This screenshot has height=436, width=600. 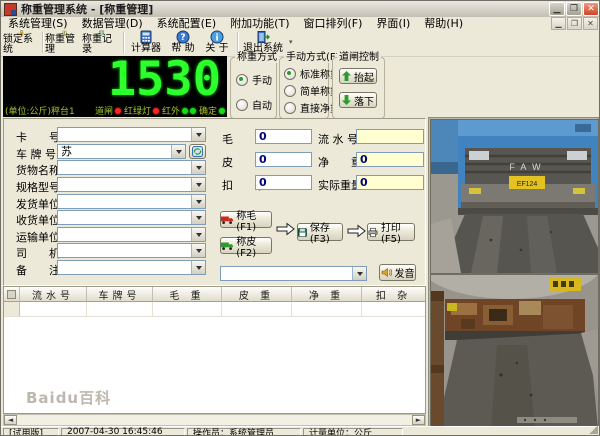 What do you see at coordinates (38, 23) in the screenshot?
I see `menu-system: 系统管理(S)` at bounding box center [38, 23].